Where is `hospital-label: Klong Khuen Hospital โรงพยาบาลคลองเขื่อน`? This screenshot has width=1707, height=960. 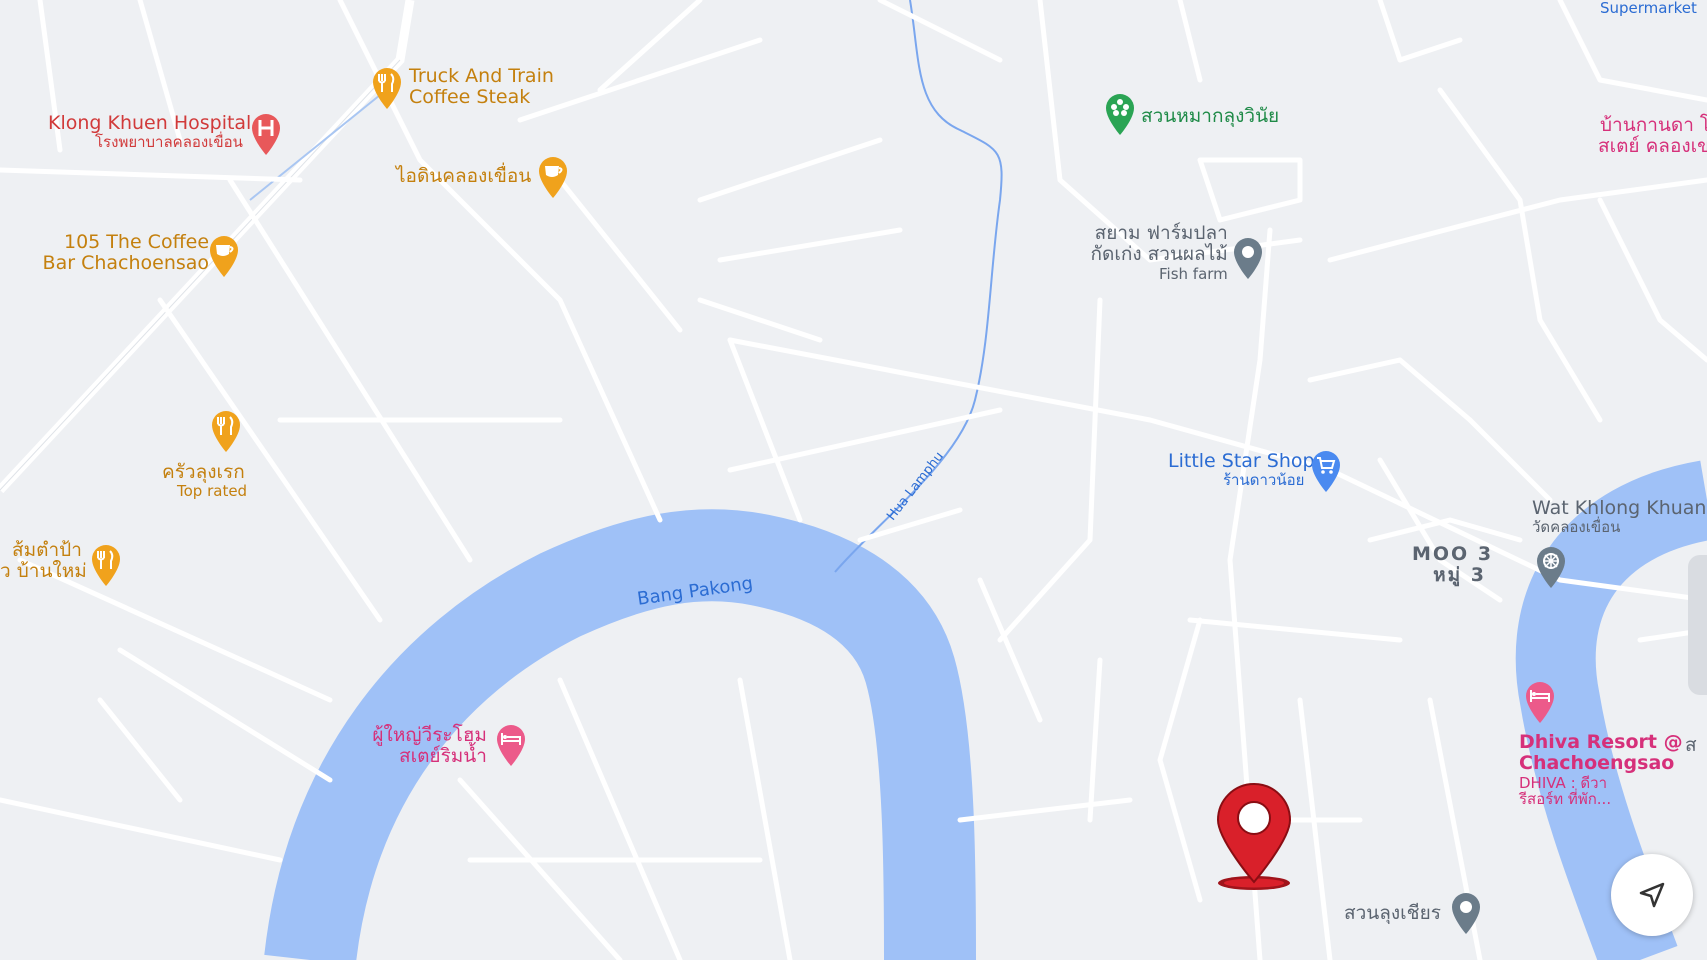 hospital-label: Klong Khuen Hospital โรงพยาบาลคลองเขื่อน is located at coordinates (150, 132).